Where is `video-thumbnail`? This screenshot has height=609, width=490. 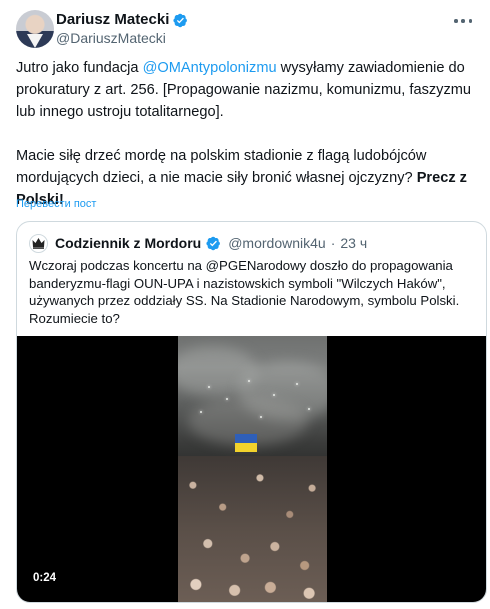
video-thumbnail is located at coordinates (252, 469).